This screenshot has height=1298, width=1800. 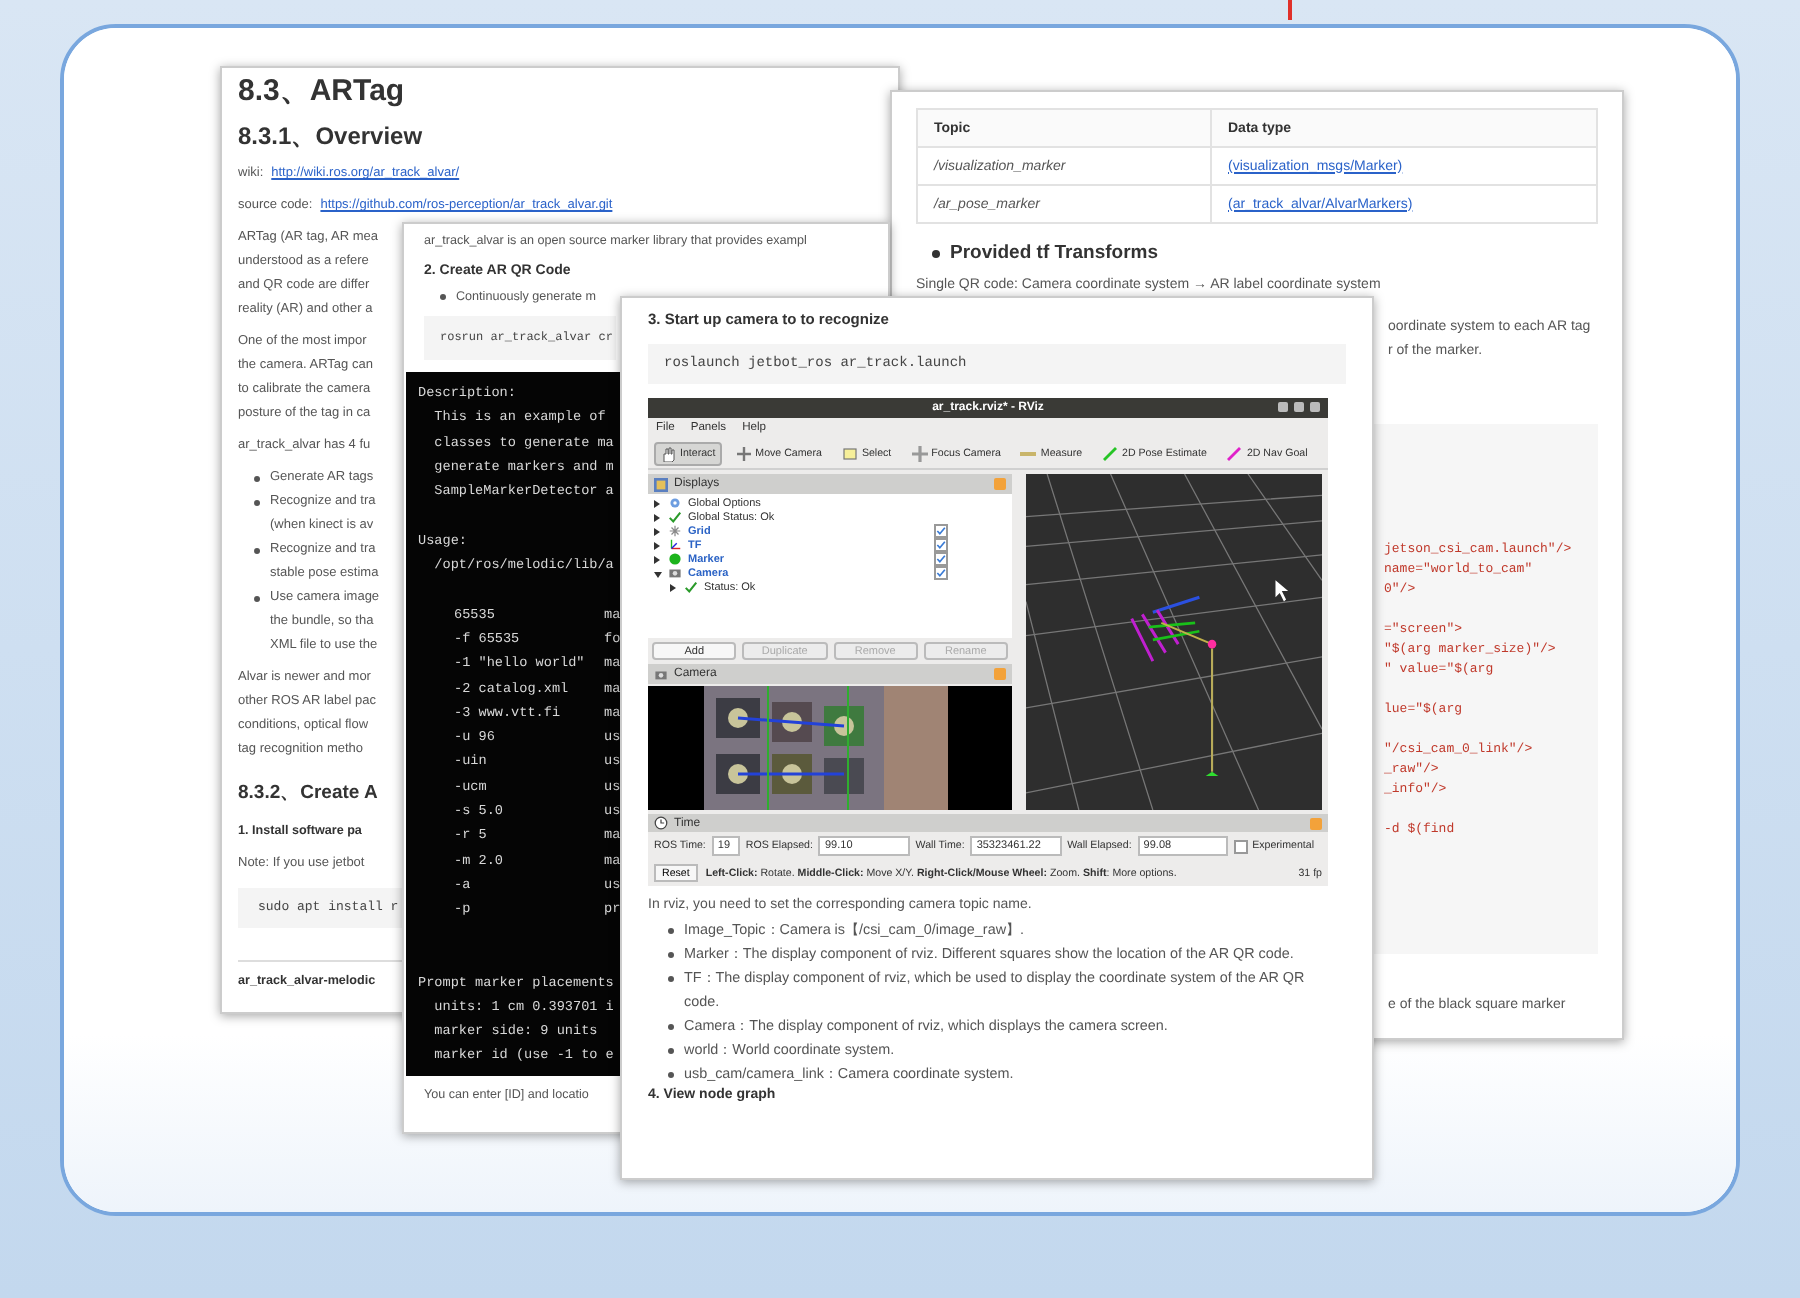 I want to click on page-title: 8.3、ARTag, so click(x=321, y=92).